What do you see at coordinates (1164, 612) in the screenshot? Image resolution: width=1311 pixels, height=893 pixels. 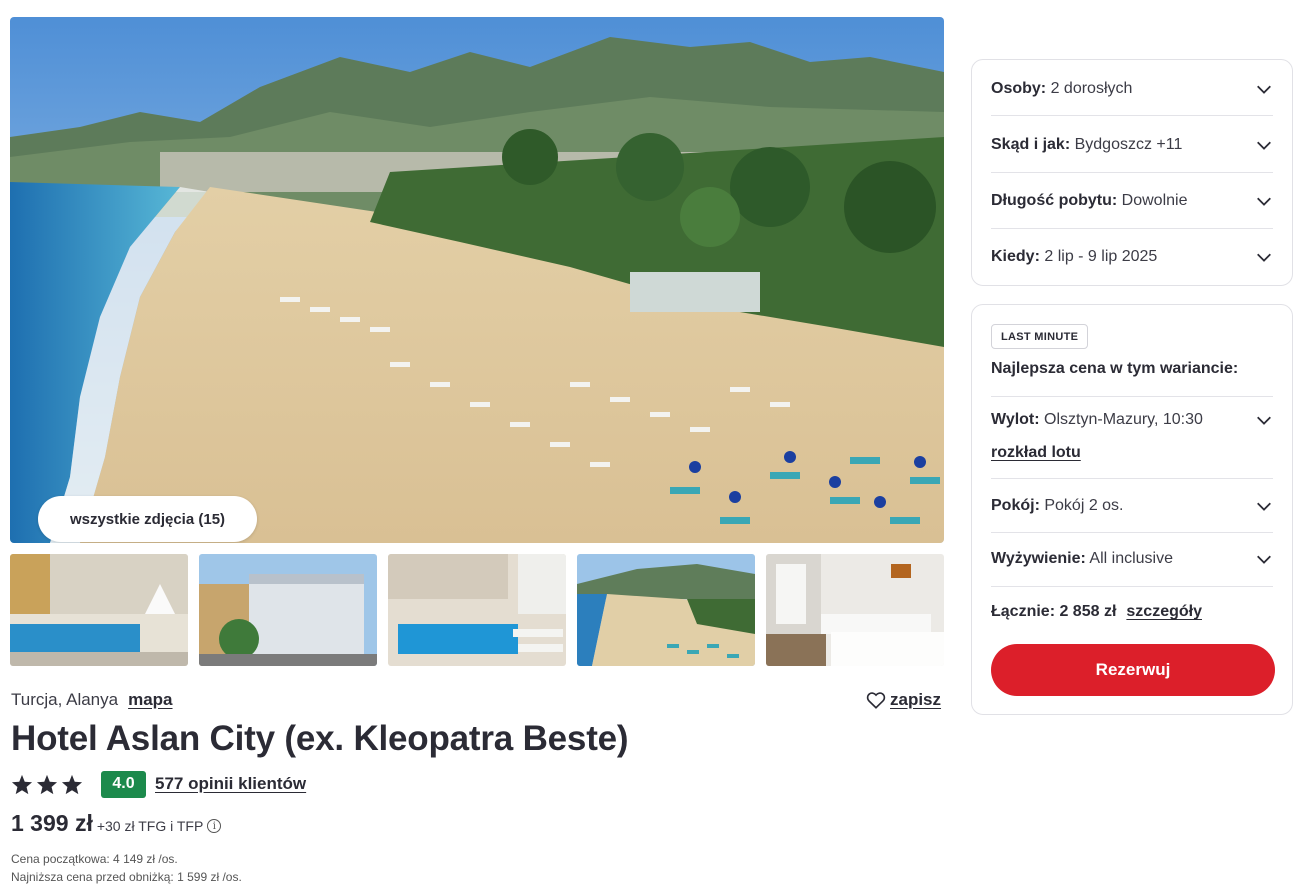 I see `price-details-link: szczegóły` at bounding box center [1164, 612].